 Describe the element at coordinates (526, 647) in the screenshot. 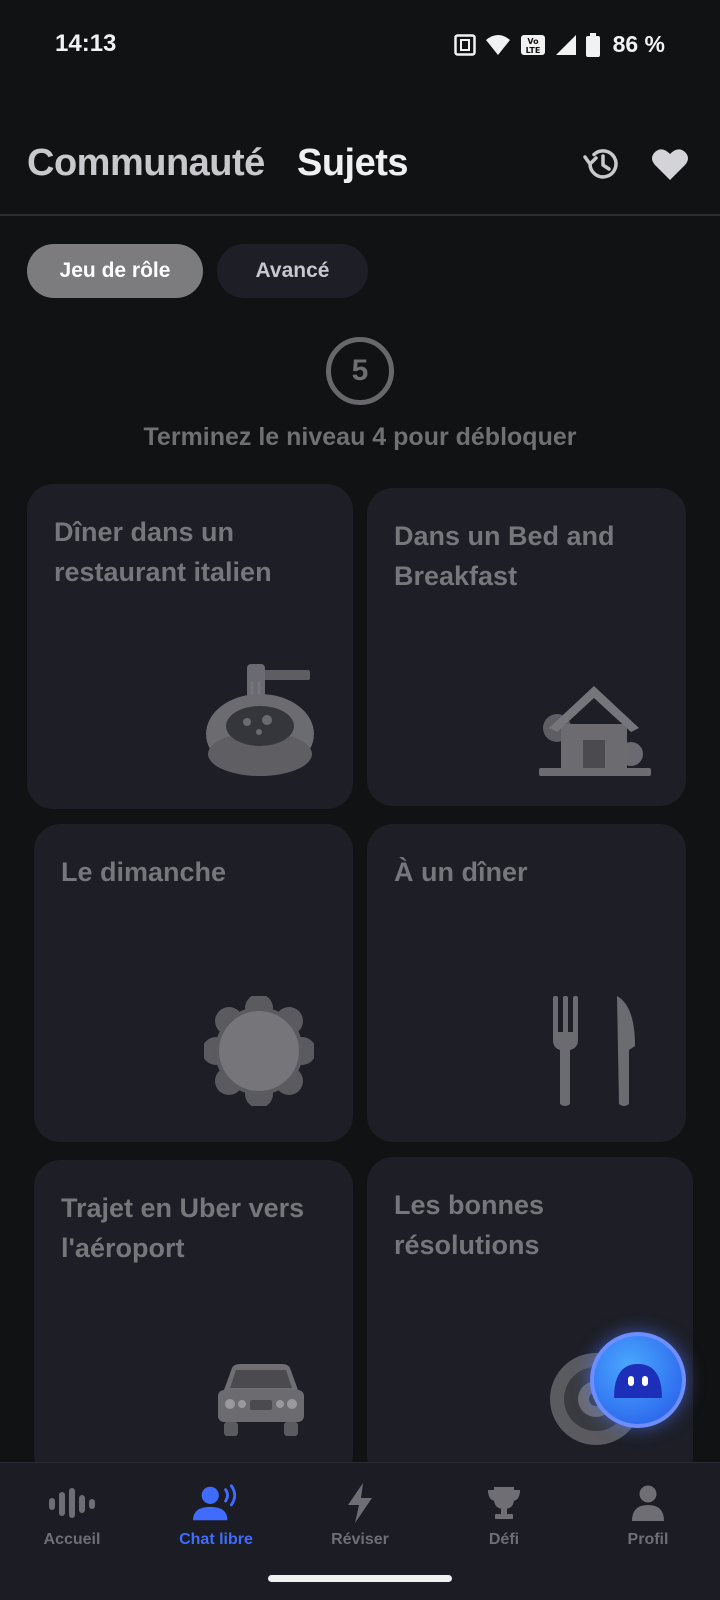

I see `topic-card-bed-and-breakfast: Dans un Bed and Breakfast` at that location.